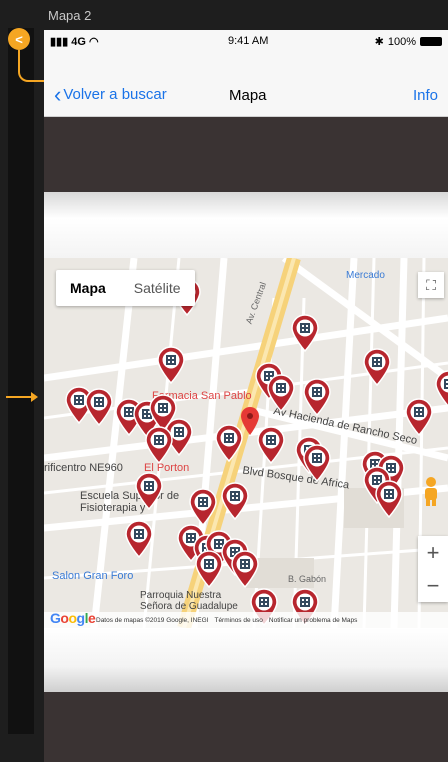  Describe the element at coordinates (78, 42) in the screenshot. I see `network-type: 4G` at that location.